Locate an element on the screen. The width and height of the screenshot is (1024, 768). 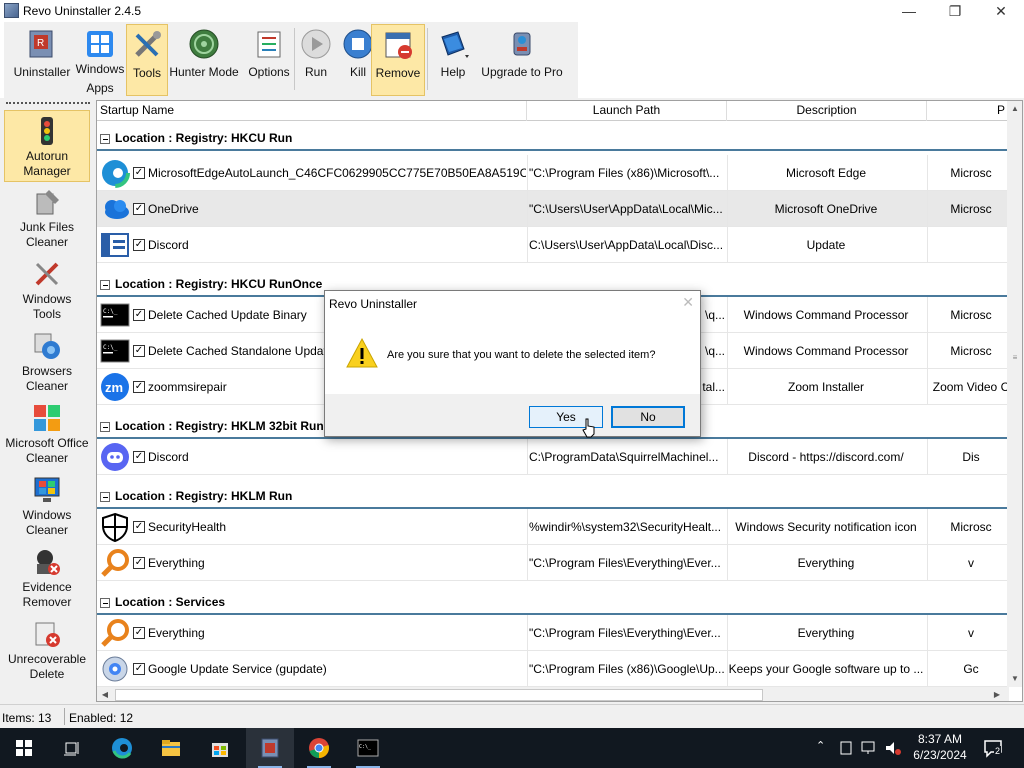
revo-uninstaller-icon is located at coordinates (270, 748).